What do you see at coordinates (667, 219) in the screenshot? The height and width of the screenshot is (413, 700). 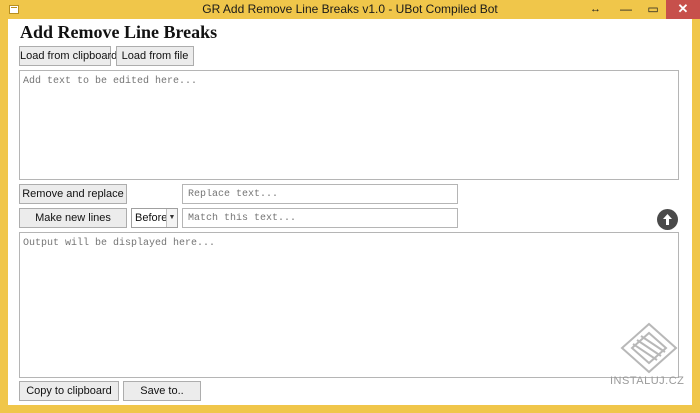 I see `arrow-up-circle-icon` at bounding box center [667, 219].